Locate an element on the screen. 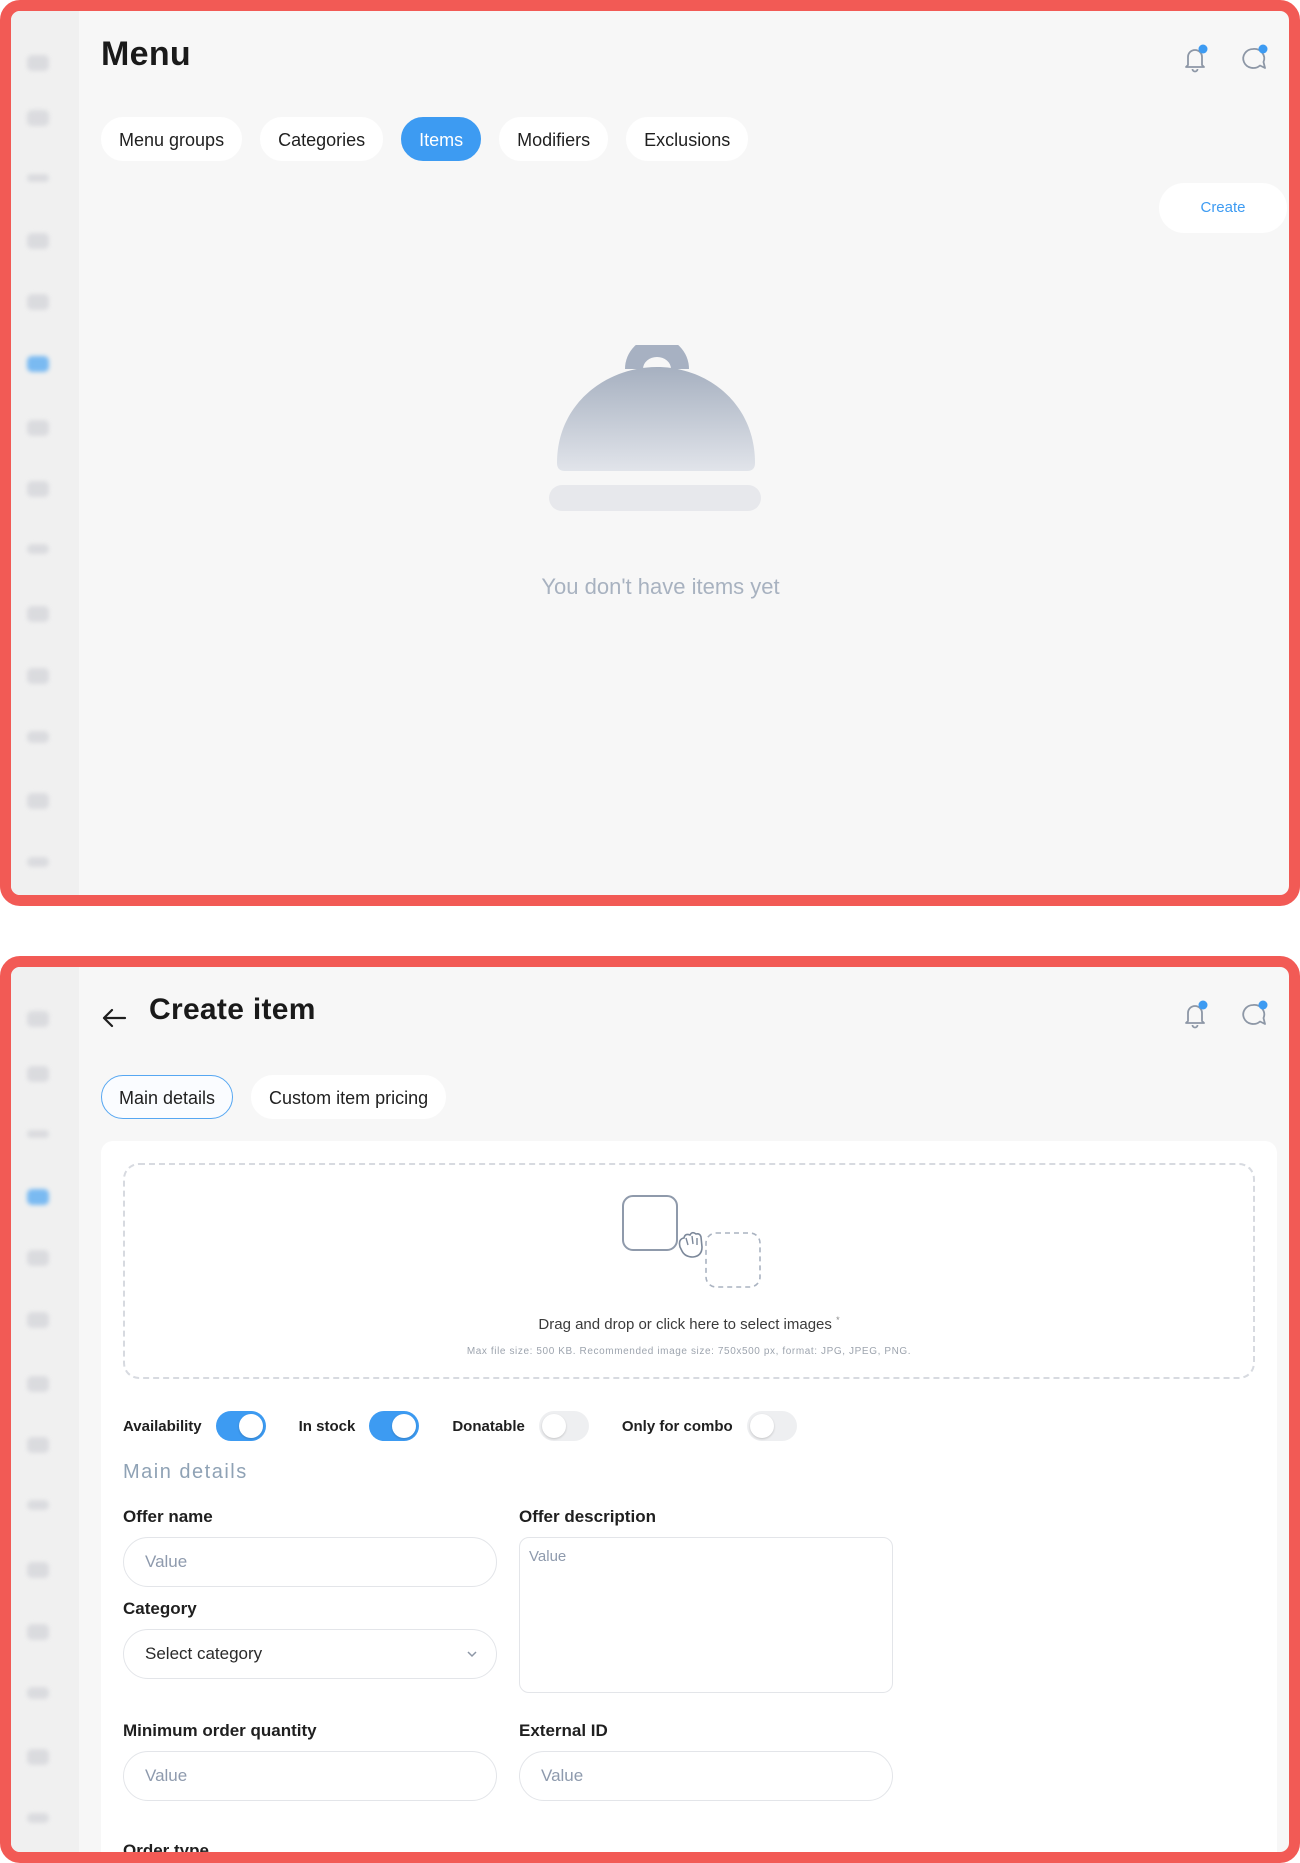 This screenshot has height=1863, width=1300. donatable-toggle is located at coordinates (563, 1426).